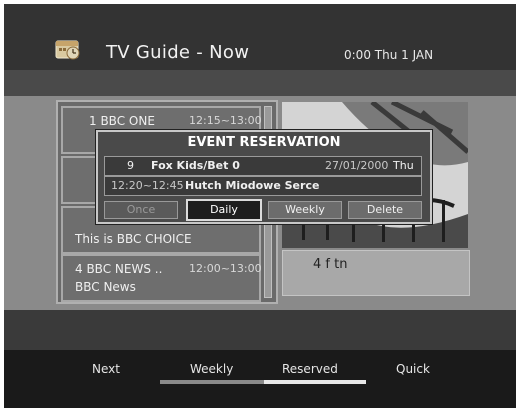  I want to click on channel-time: 12:00~13:00, so click(225, 268).